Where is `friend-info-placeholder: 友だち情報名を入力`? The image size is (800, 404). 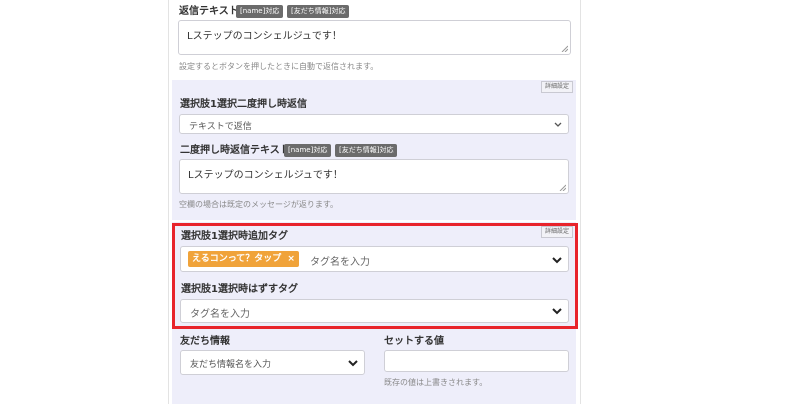
friend-info-placeholder: 友だち情報名を入力 is located at coordinates (231, 365).